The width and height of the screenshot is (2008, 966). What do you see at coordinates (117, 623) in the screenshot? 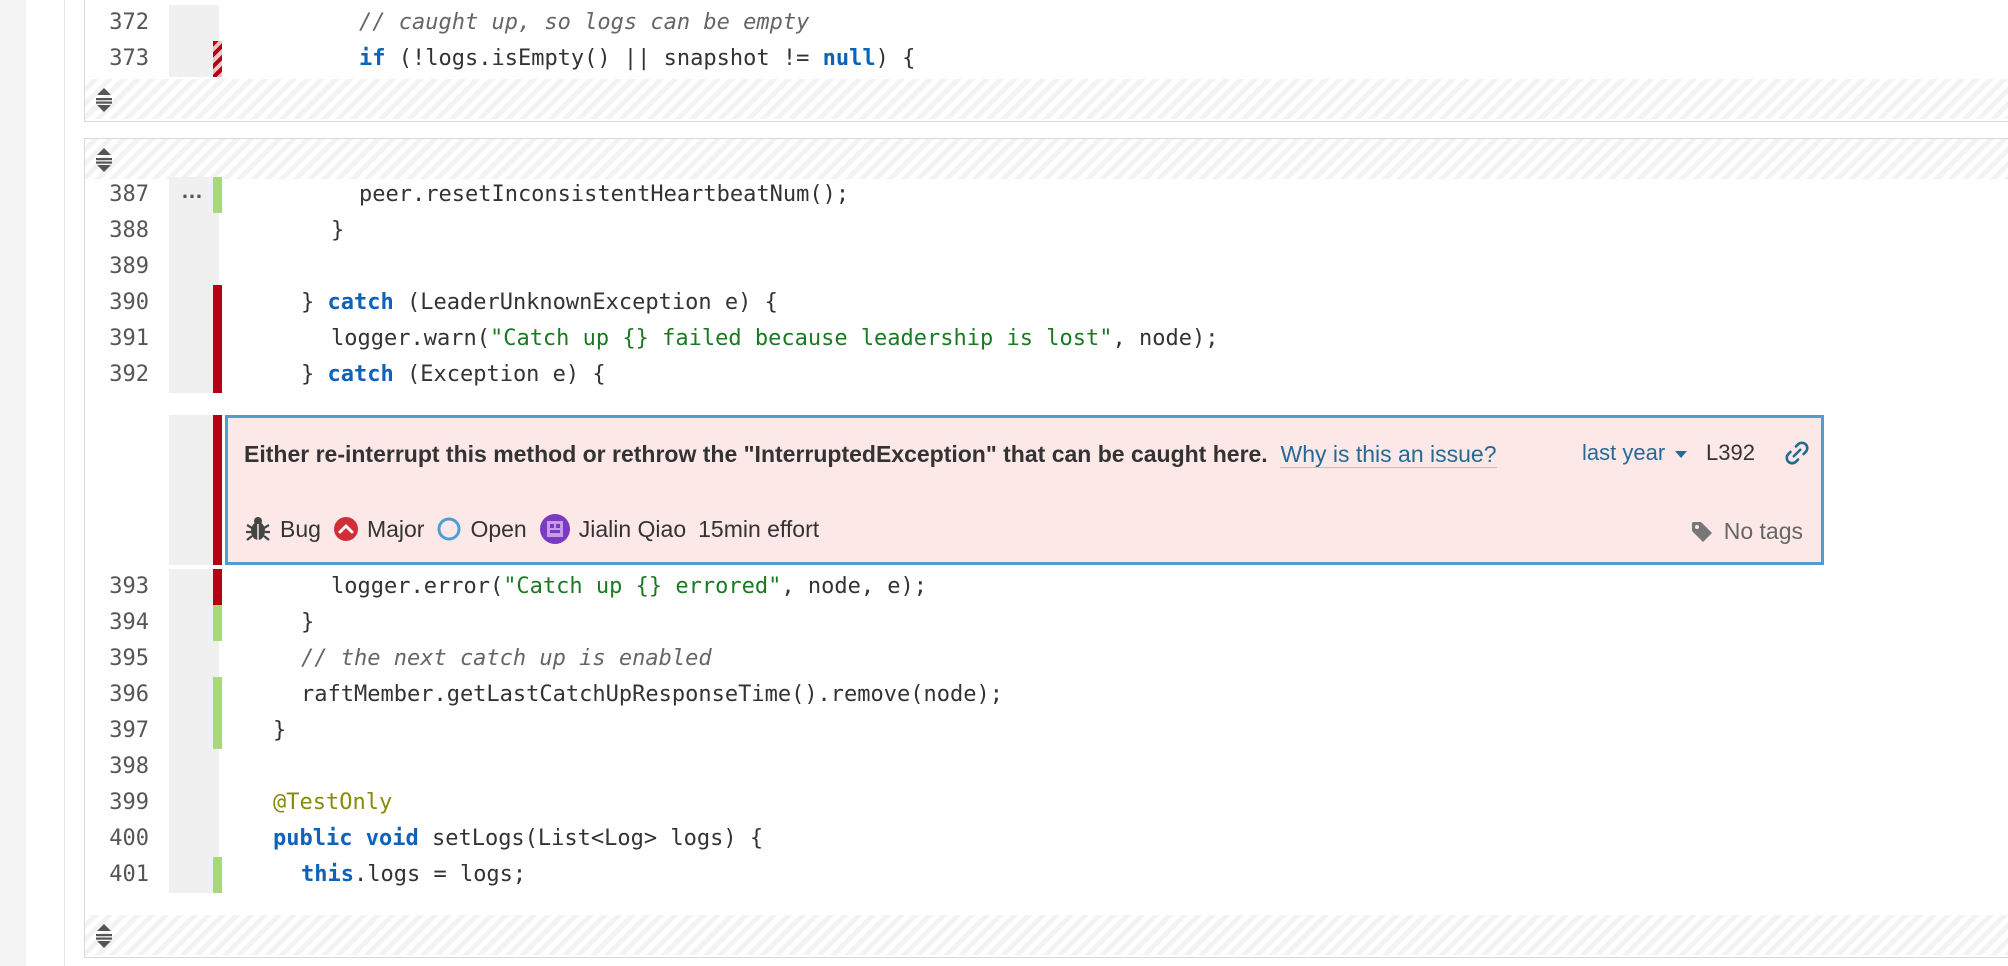
I see `line-number: 394` at bounding box center [117, 623].